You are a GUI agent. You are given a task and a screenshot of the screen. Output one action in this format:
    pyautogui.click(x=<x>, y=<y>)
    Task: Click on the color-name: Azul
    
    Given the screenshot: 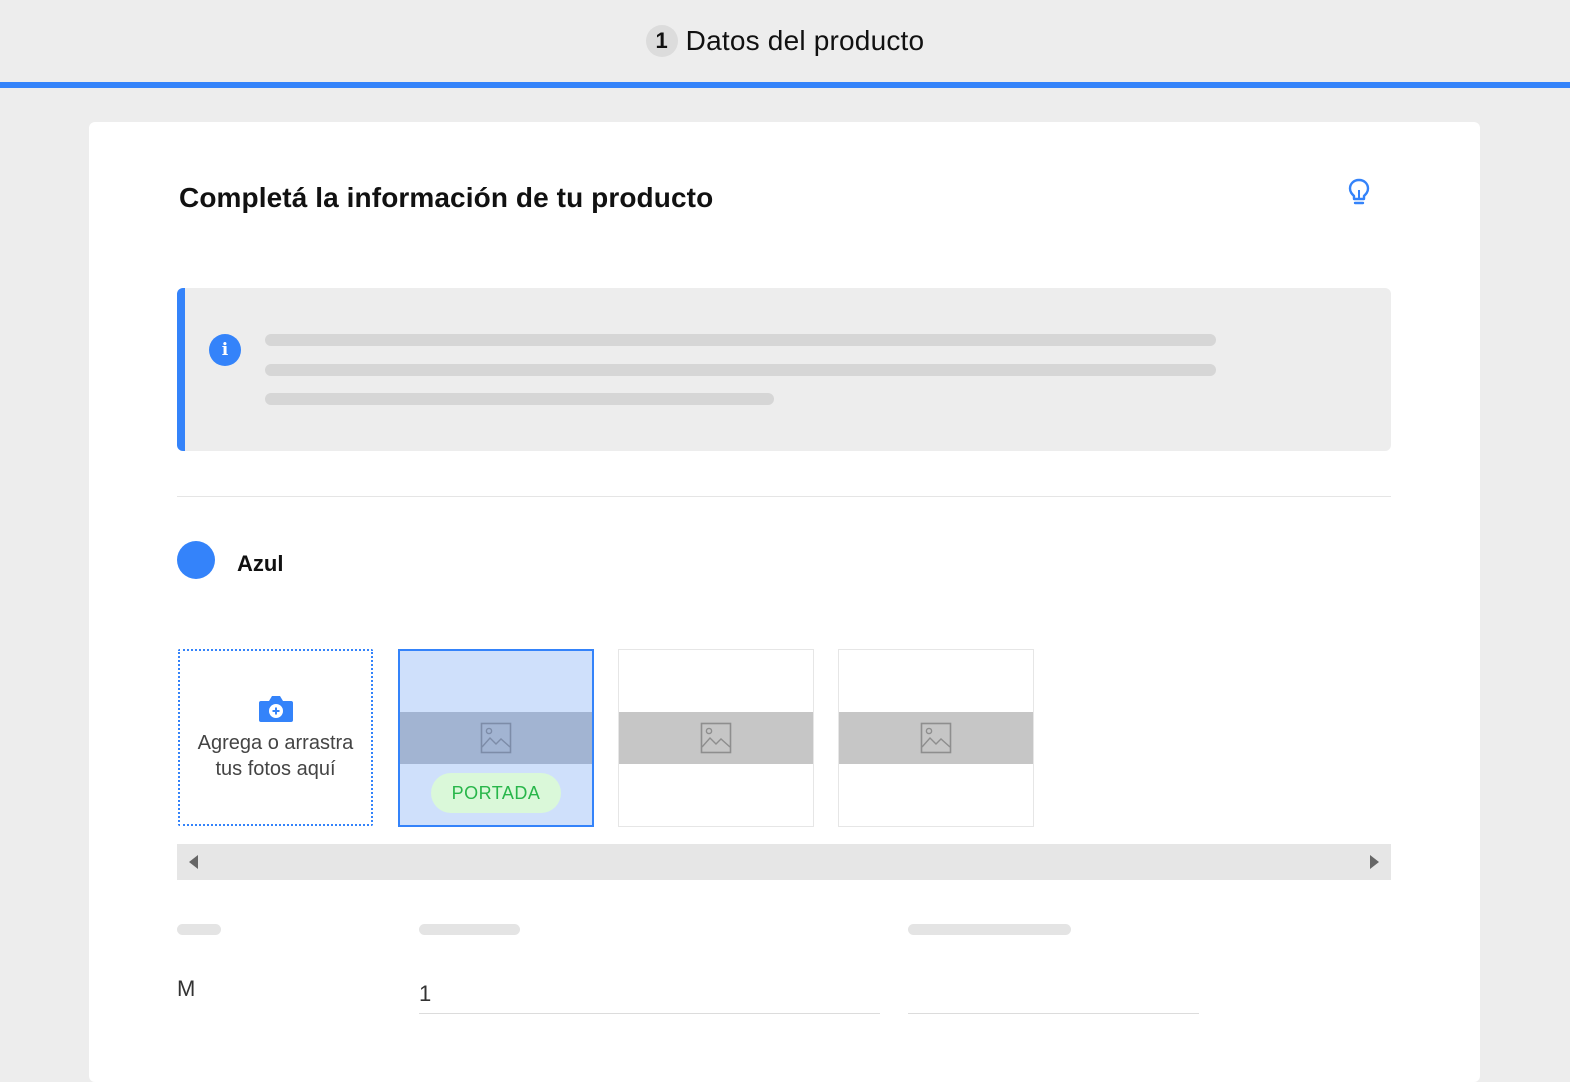 What is the action you would take?
    pyautogui.click(x=260, y=563)
    